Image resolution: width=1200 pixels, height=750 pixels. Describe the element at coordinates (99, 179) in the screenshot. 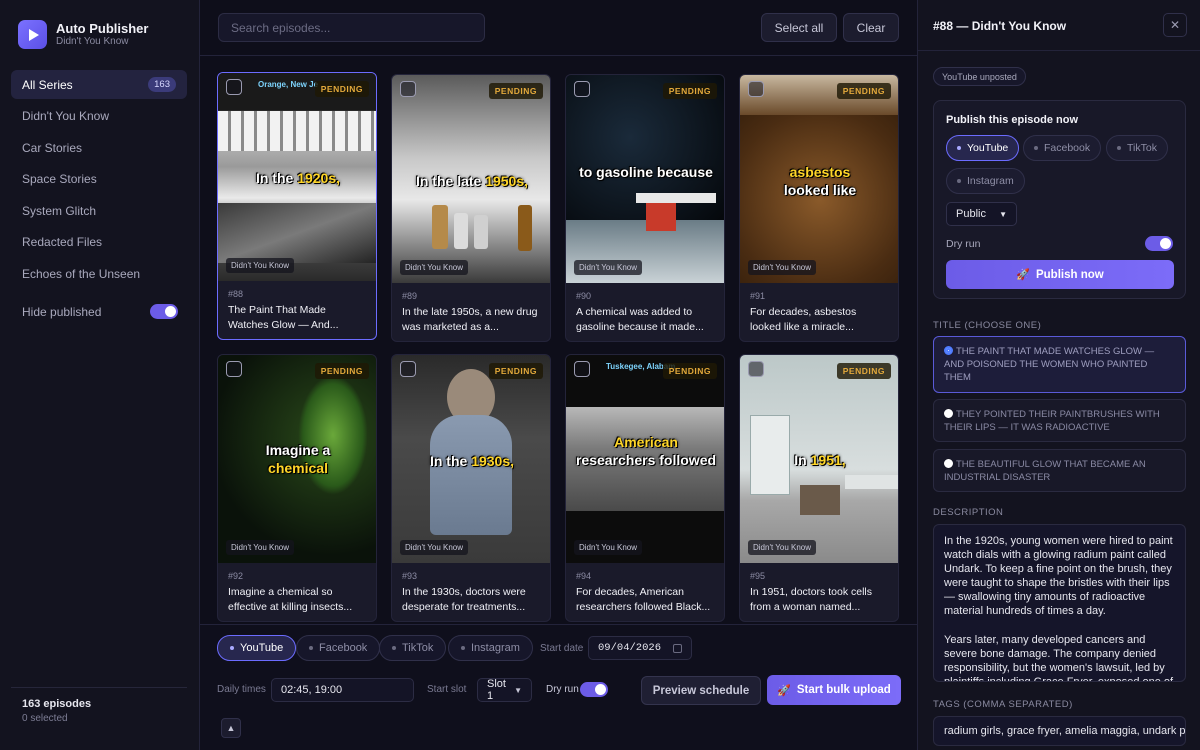

I see `sidebar-item-space-stories: Space Stories` at that location.